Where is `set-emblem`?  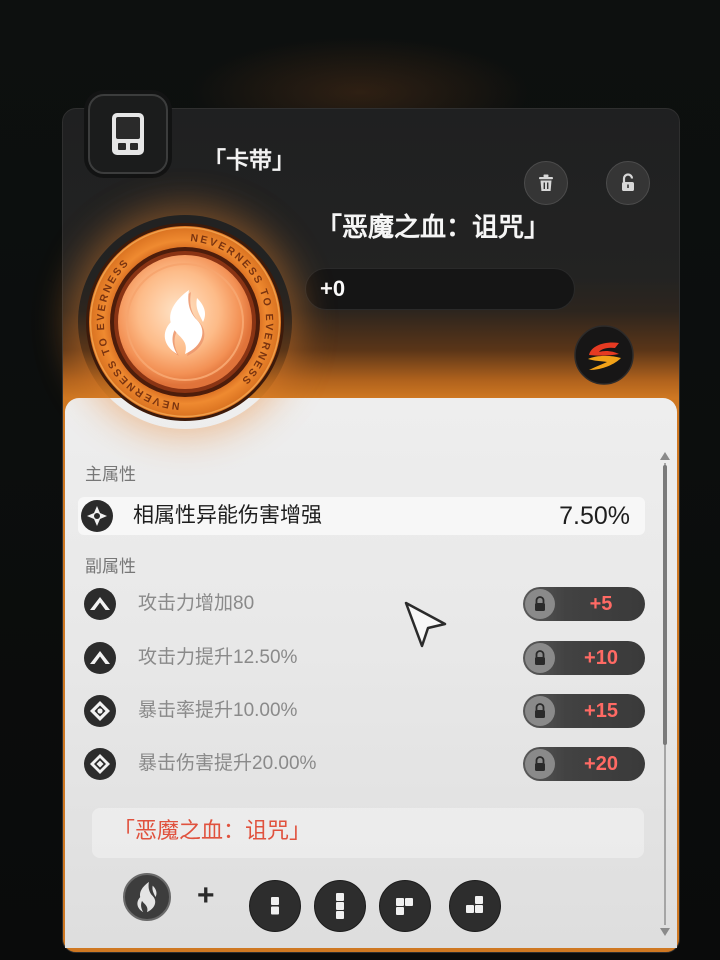 set-emblem is located at coordinates (147, 897).